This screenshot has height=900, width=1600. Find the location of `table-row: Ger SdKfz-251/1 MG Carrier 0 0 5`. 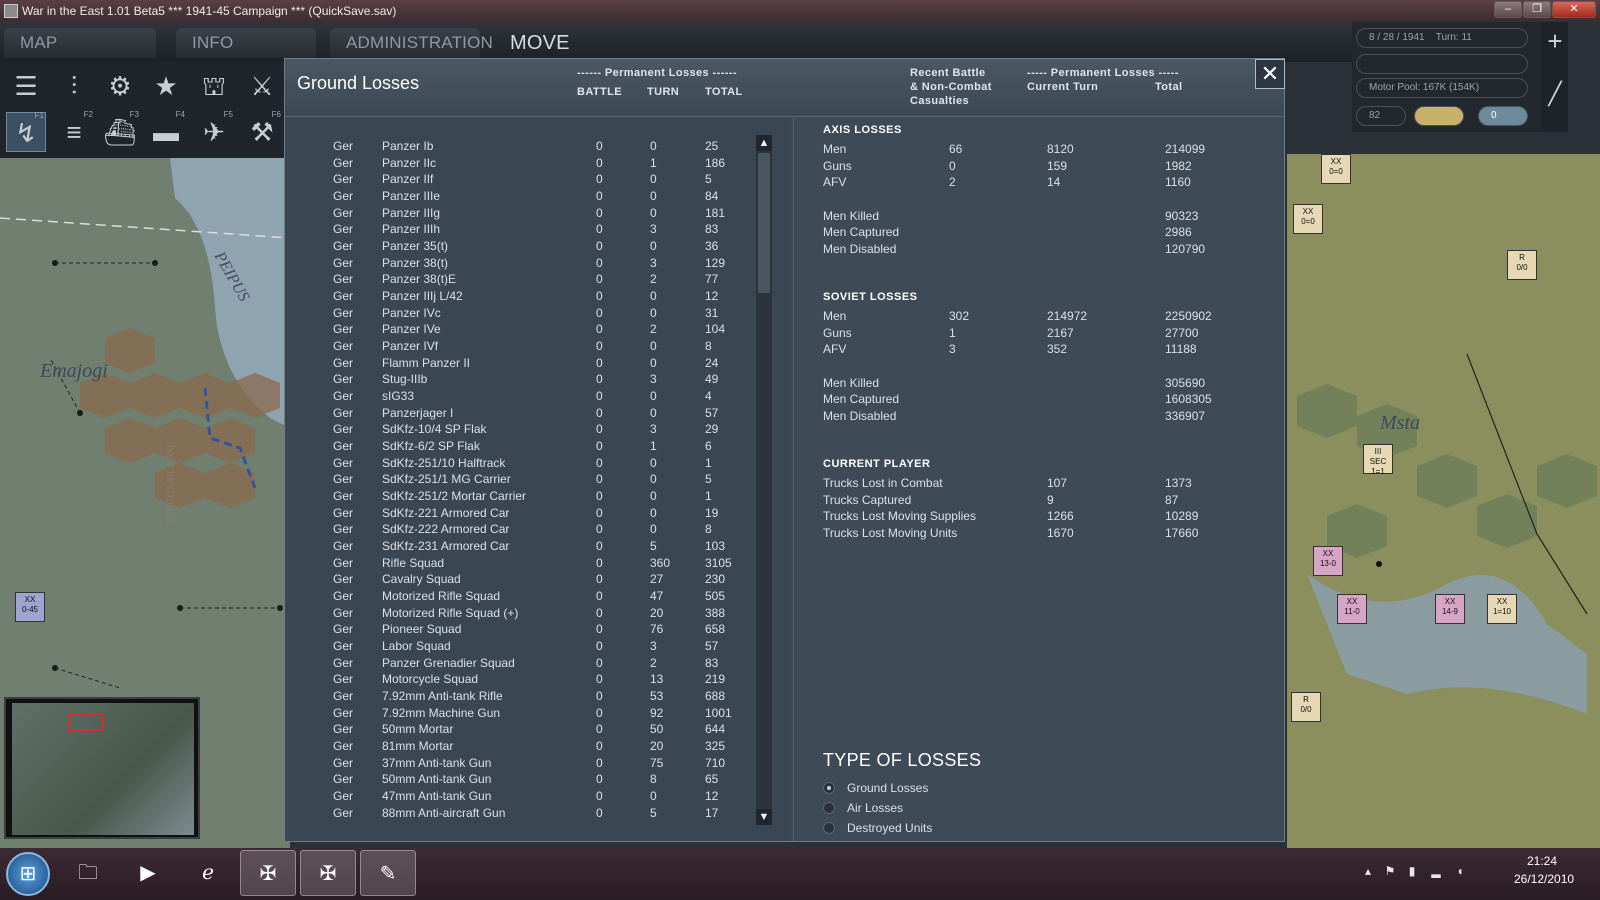

table-row: Ger SdKfz-251/1 MG Carrier 0 0 5 is located at coordinates (525, 479).